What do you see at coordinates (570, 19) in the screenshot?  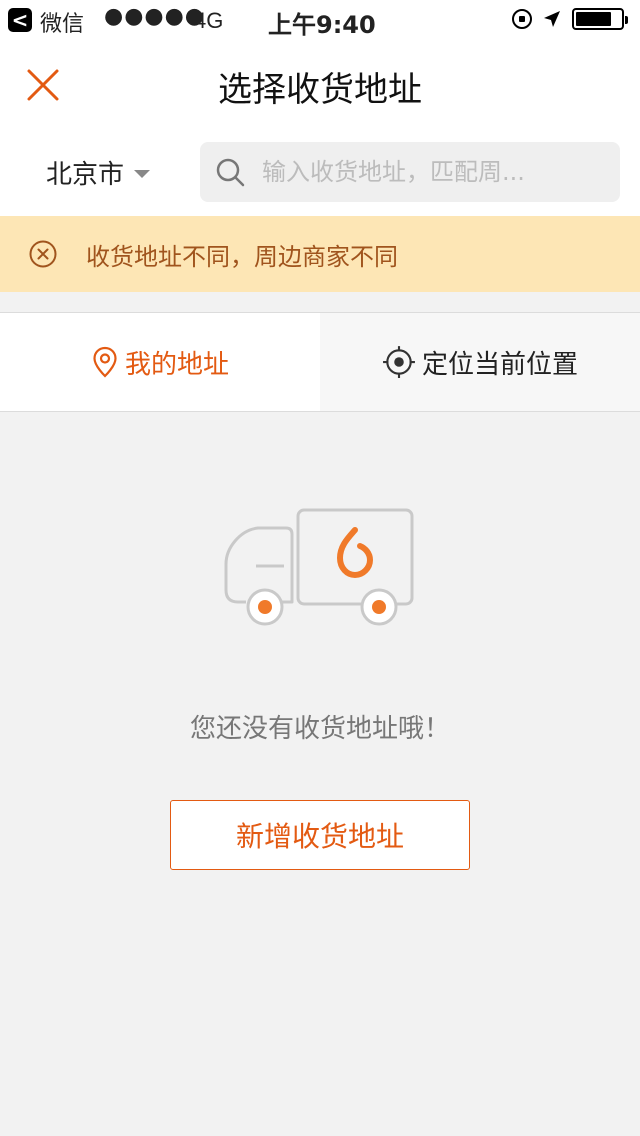 I see `status-icons` at bounding box center [570, 19].